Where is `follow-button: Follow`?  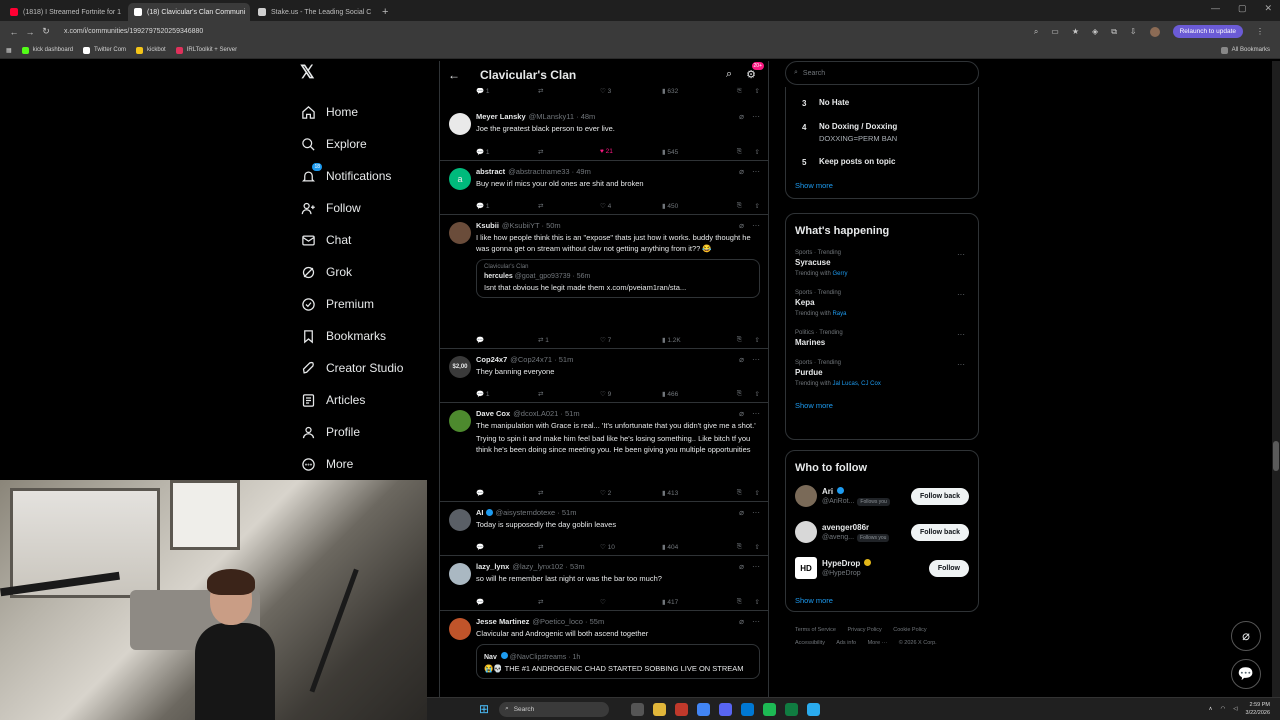
follow-button: Follow is located at coordinates (948, 568).